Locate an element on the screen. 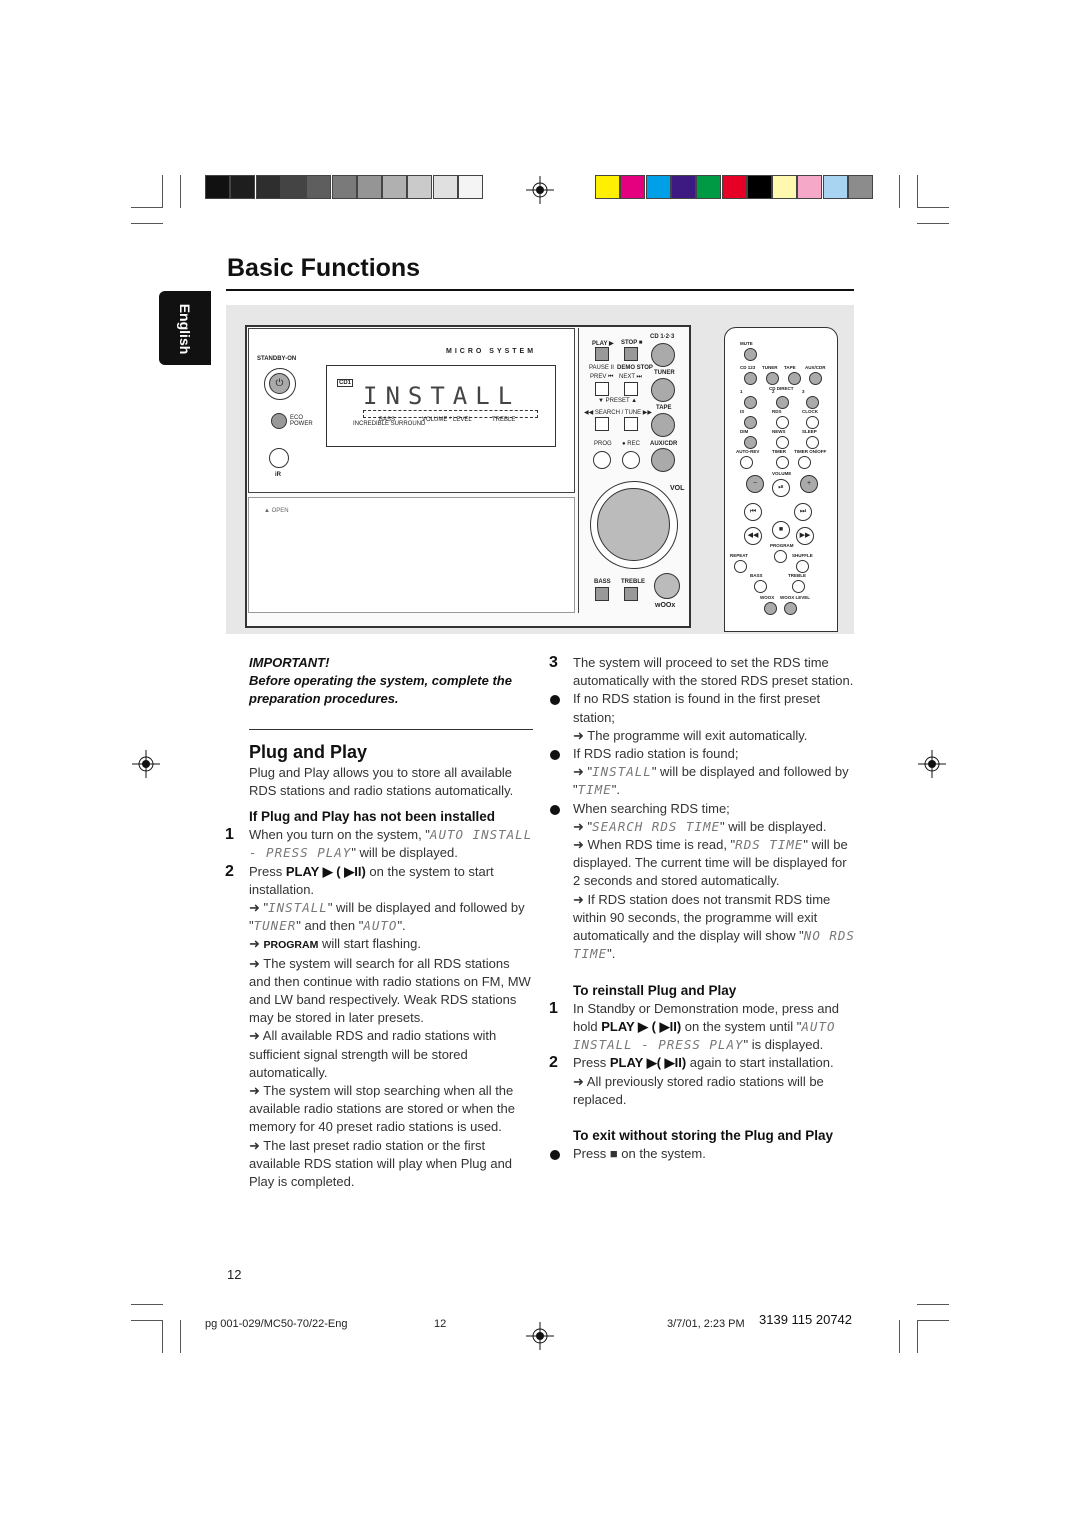 This screenshot has height=1528, width=1080. text-run: ➜ When RDS time is read, " is located at coordinates (654, 845).